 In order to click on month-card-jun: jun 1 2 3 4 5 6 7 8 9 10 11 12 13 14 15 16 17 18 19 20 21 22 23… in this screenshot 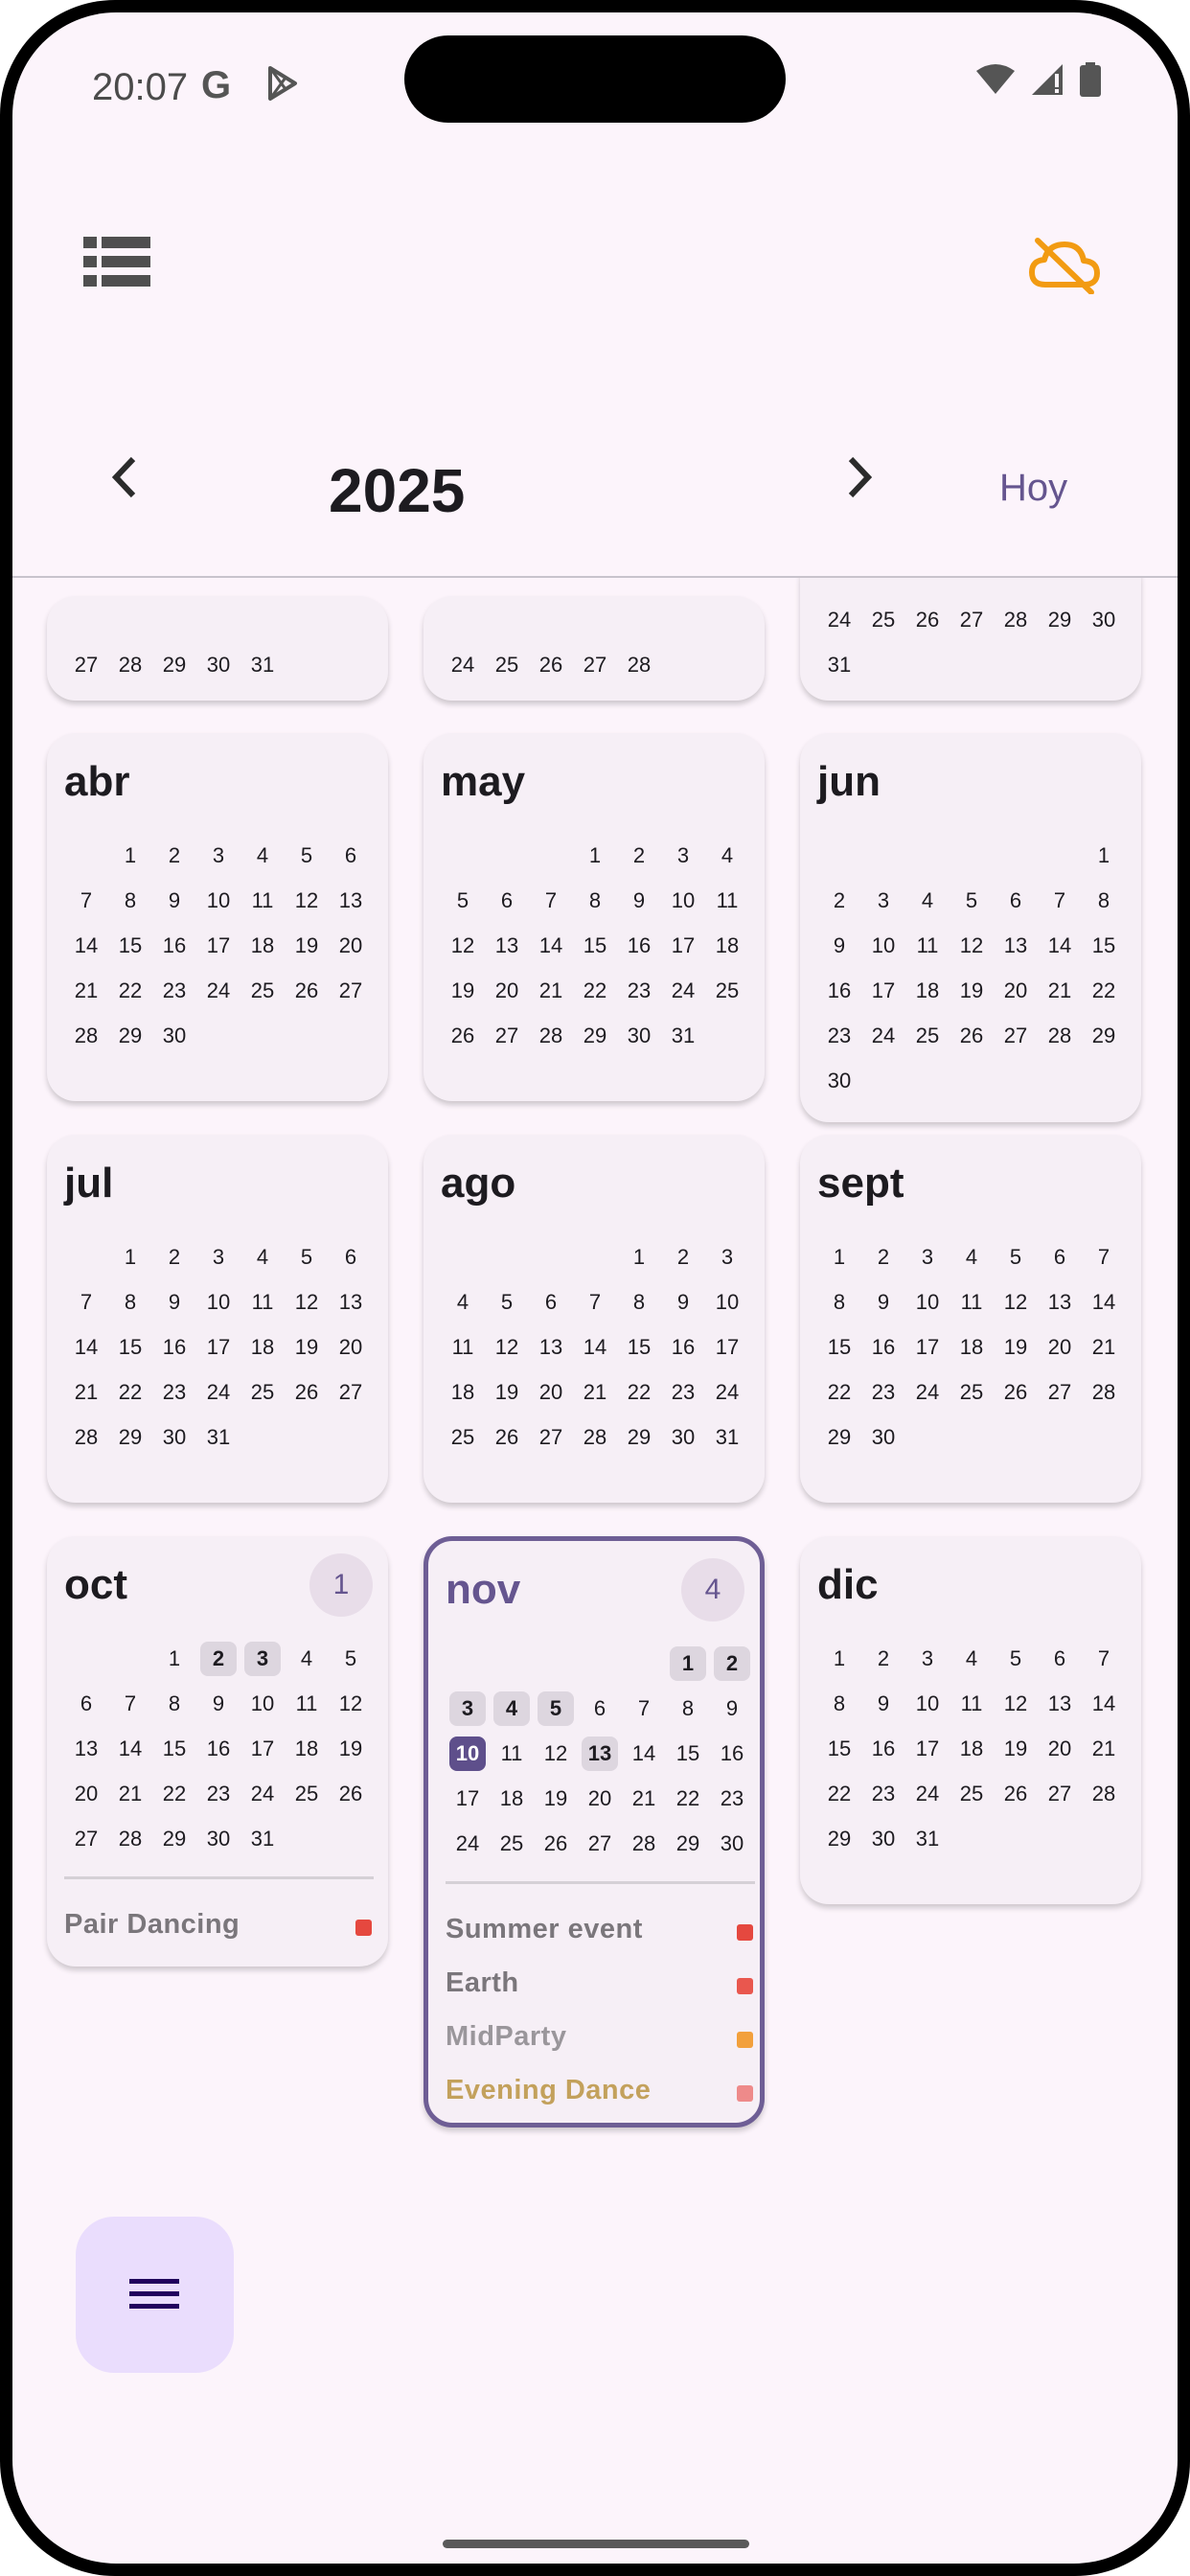, I will do `click(971, 927)`.